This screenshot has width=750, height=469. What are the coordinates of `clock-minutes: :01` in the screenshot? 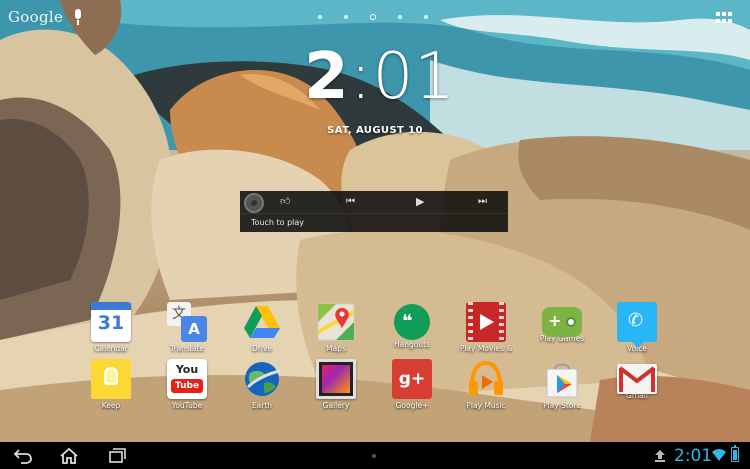 It's located at (403, 77).